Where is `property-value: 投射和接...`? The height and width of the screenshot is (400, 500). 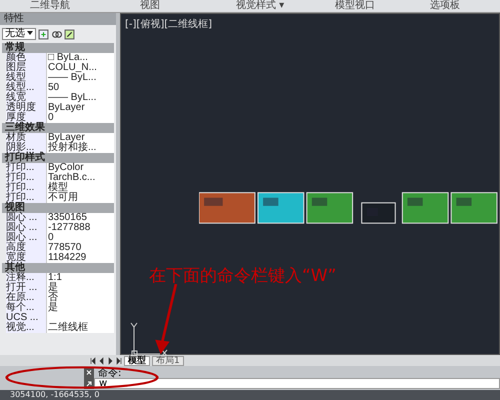 property-value: 投射和接... is located at coordinates (80, 148).